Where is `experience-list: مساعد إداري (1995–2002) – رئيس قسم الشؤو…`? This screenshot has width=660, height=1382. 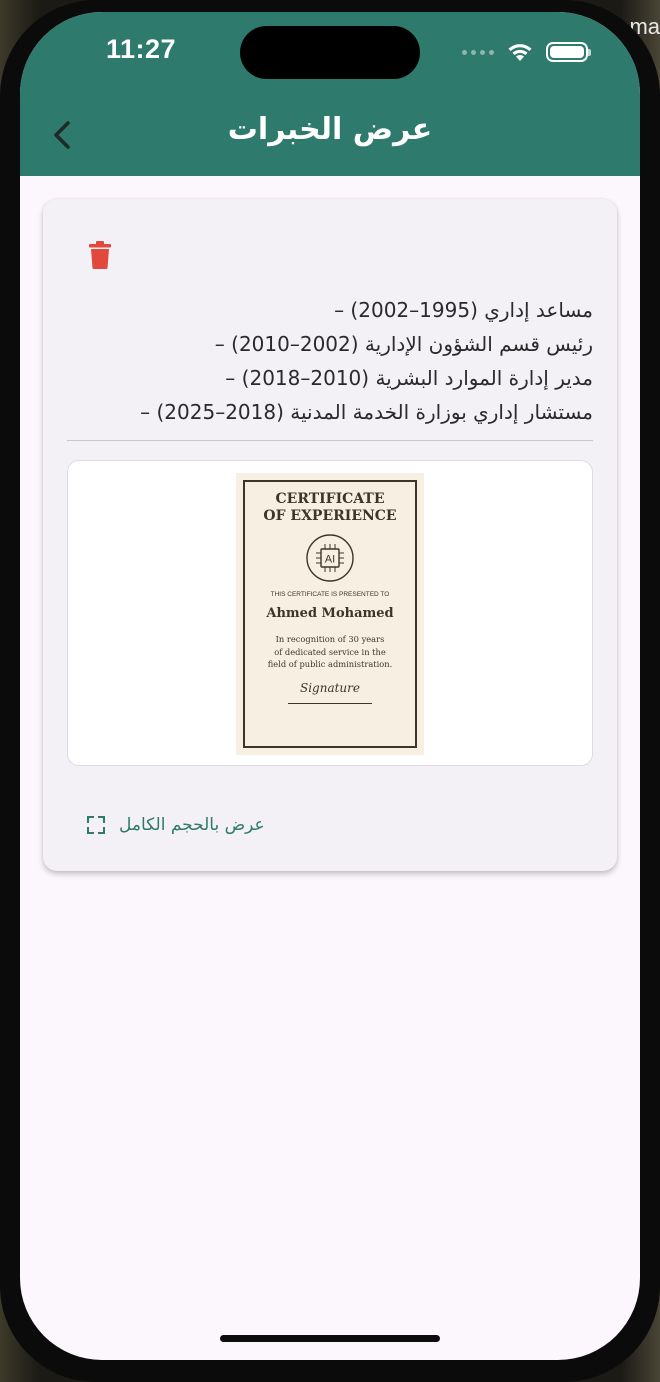 experience-list: مساعد إداري (1995–2002) – رئيس قسم الشؤو… is located at coordinates (333, 361).